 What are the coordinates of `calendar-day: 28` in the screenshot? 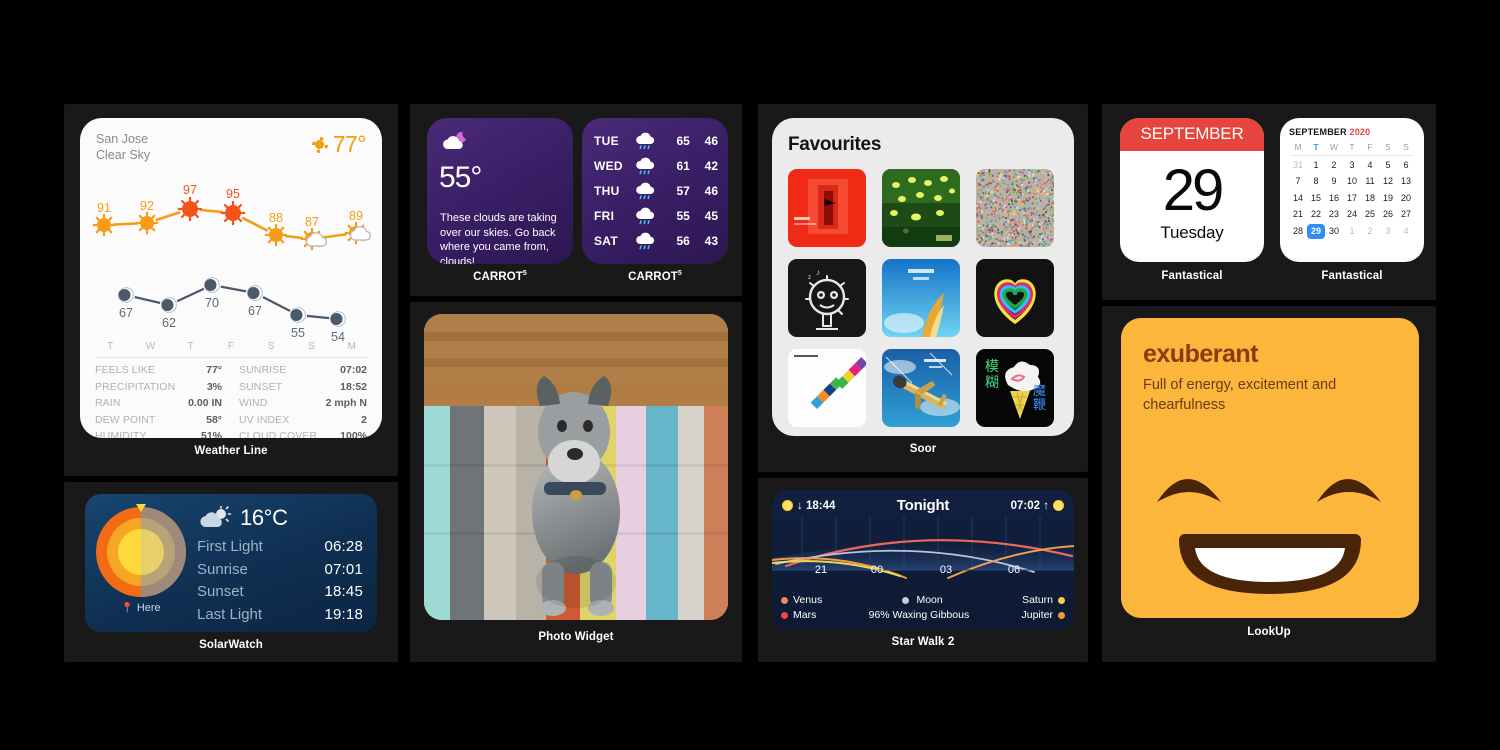 It's located at (1298, 231).